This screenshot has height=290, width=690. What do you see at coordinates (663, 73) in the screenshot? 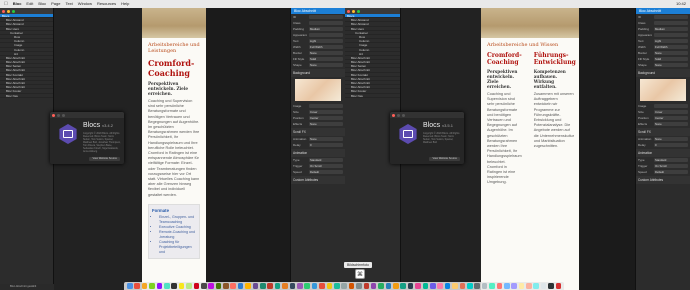
I see `inspector-section: Background` at bounding box center [663, 73].